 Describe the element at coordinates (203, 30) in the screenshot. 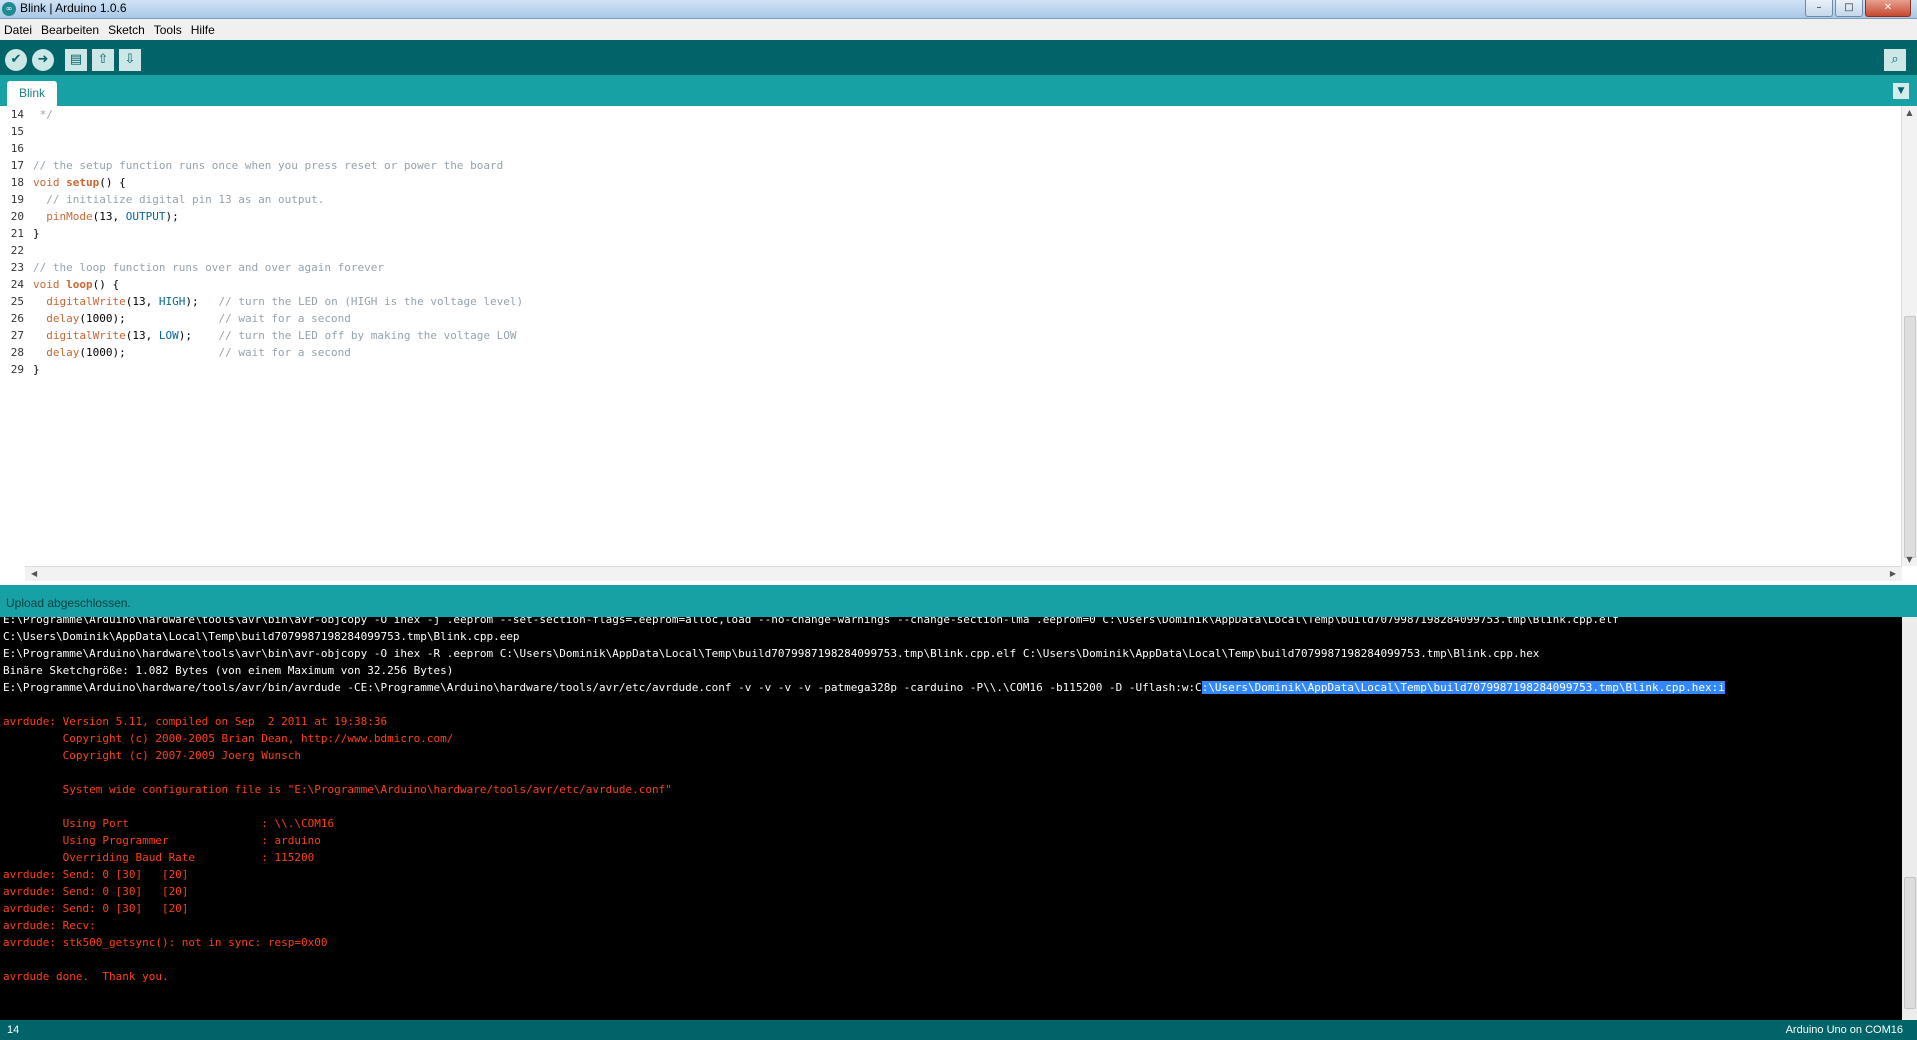

I see `menu-hilfe: Hilfe` at that location.